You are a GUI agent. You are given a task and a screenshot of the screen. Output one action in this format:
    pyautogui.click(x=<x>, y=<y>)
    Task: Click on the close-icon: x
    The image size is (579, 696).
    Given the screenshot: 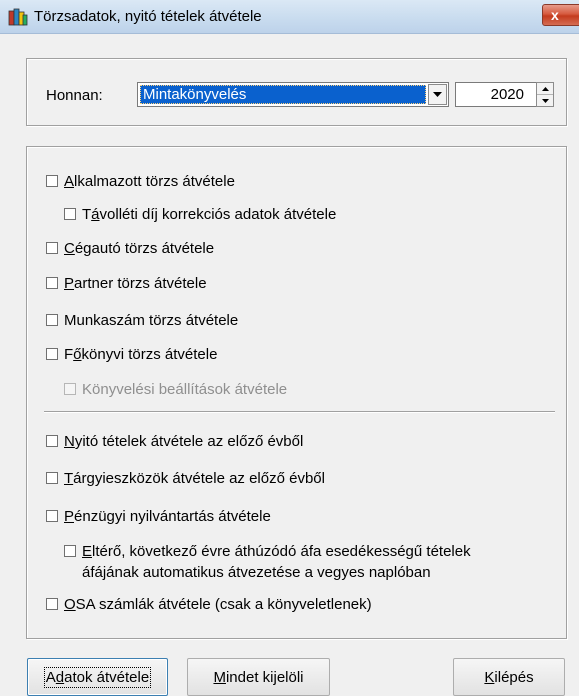 What is the action you would take?
    pyautogui.click(x=555, y=15)
    